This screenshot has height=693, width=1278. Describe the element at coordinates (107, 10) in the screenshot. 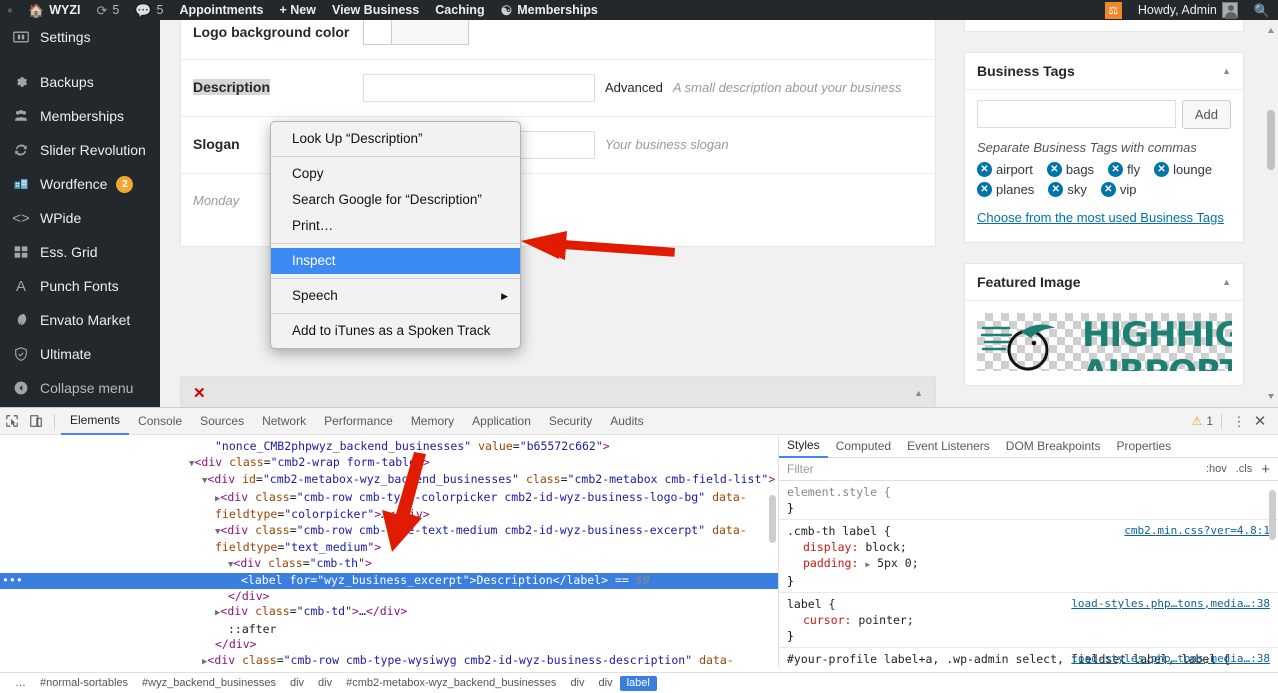

I see `adminbar-updates: ⟳ 5` at that location.